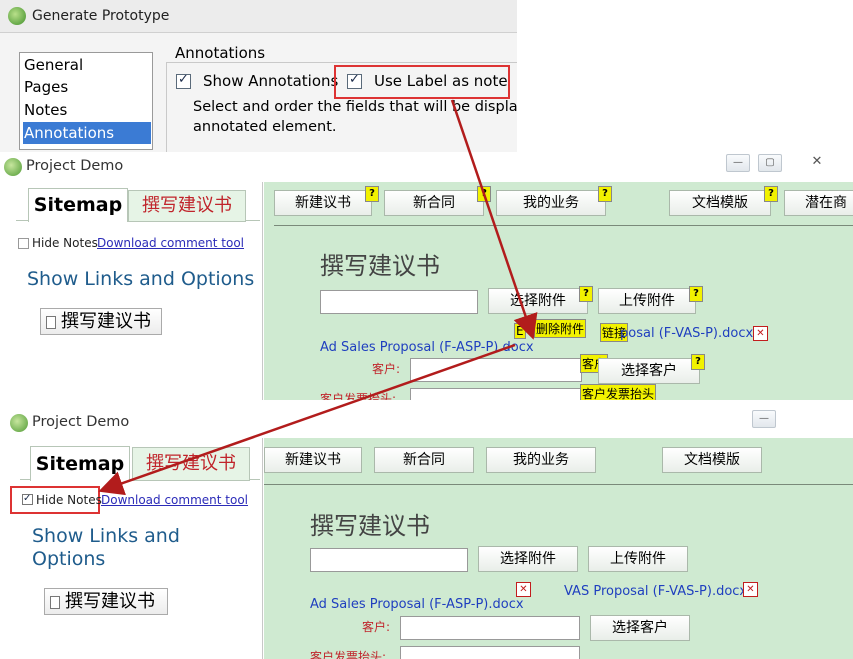  I want to click on arrow-to-notes, so click(494, 219).